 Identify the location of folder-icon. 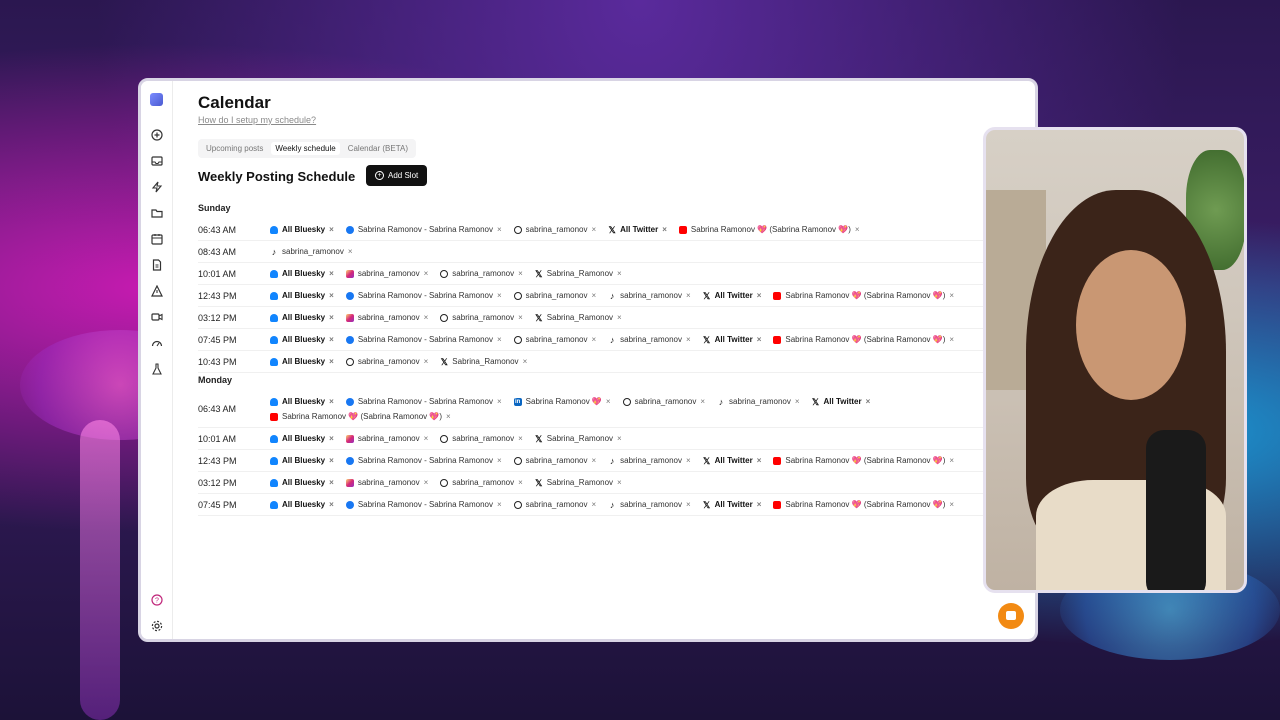
(157, 213).